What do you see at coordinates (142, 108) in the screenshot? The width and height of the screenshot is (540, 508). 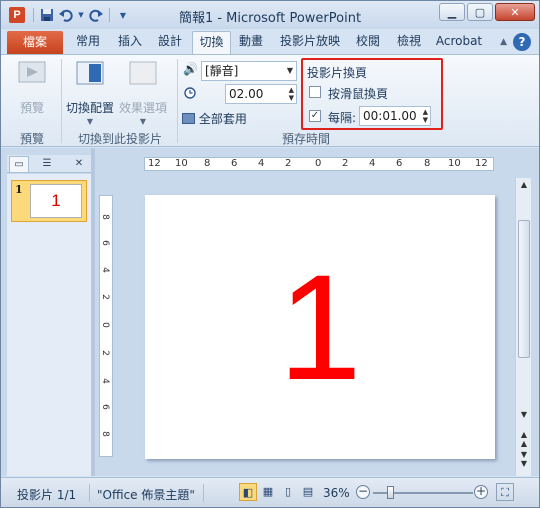 I see `effect-options-label: 效果選項` at bounding box center [142, 108].